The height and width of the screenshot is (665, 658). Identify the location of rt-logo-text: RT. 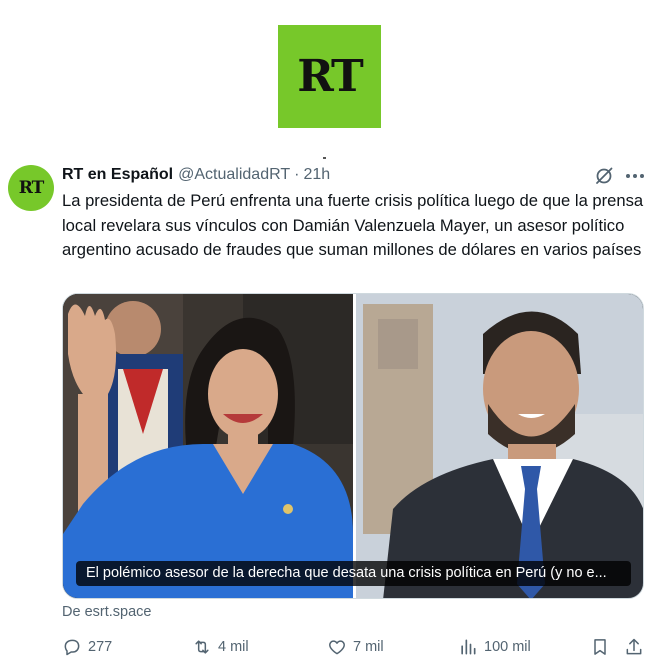
(330, 76).